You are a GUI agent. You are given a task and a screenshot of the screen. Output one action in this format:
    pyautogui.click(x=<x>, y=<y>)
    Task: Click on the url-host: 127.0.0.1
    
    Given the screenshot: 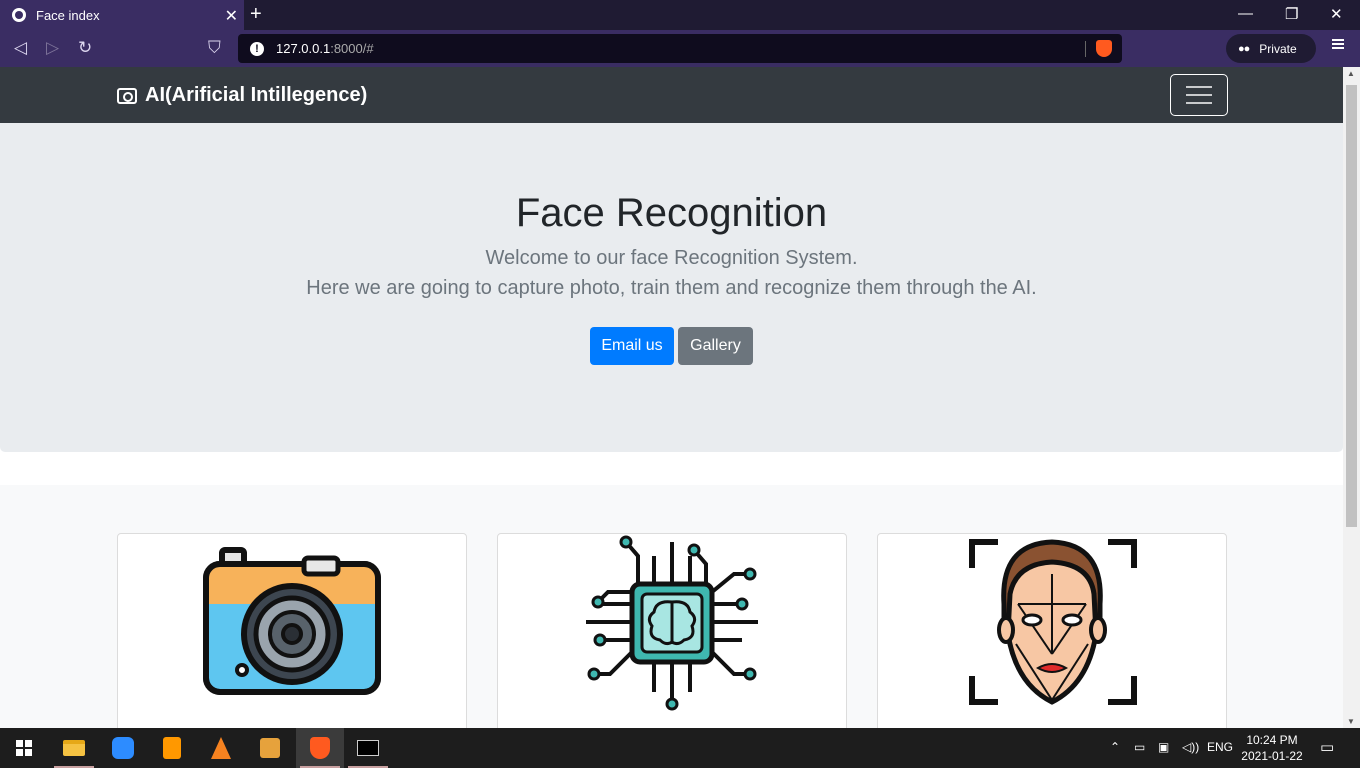 What is the action you would take?
    pyautogui.click(x=303, y=48)
    